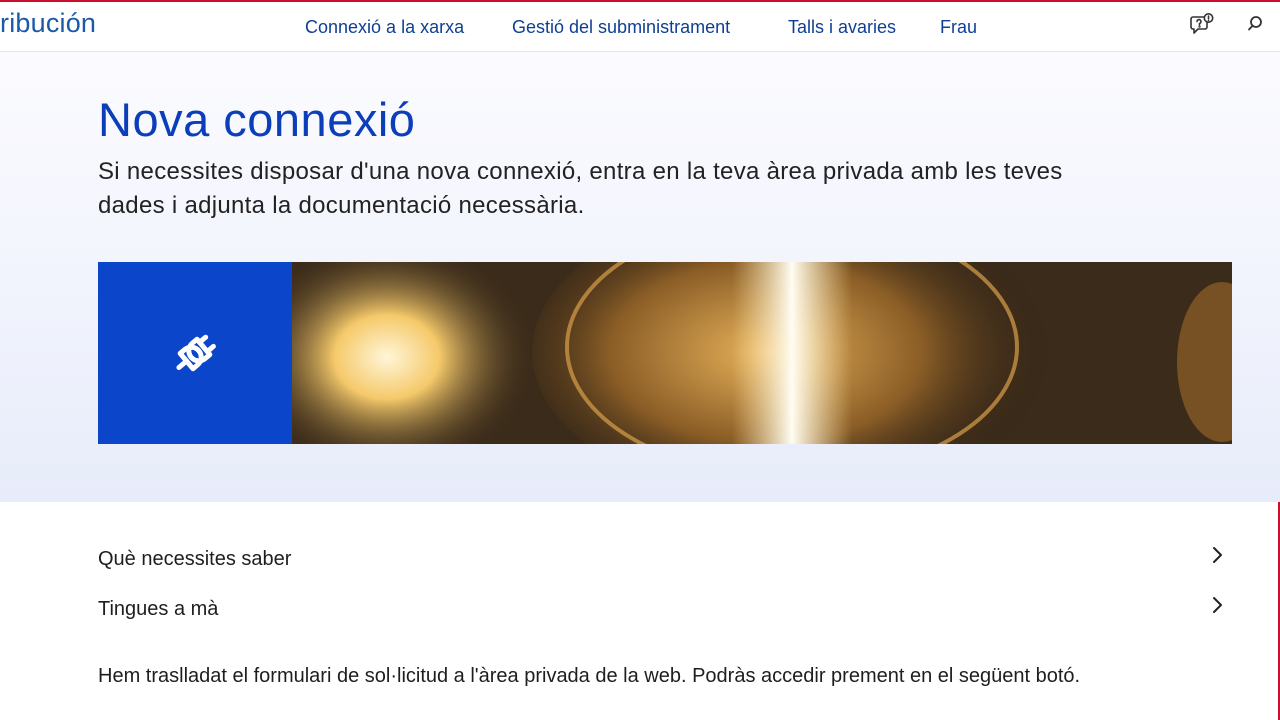 The width and height of the screenshot is (1280, 720). What do you see at coordinates (665, 608) in the screenshot?
I see `accordion-tingues-a-ma: Tingues a mà` at bounding box center [665, 608].